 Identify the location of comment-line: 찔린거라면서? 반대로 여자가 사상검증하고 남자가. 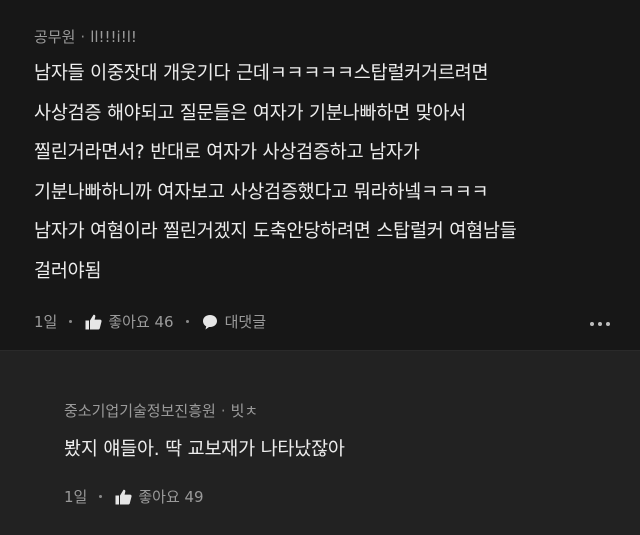
(227, 152).